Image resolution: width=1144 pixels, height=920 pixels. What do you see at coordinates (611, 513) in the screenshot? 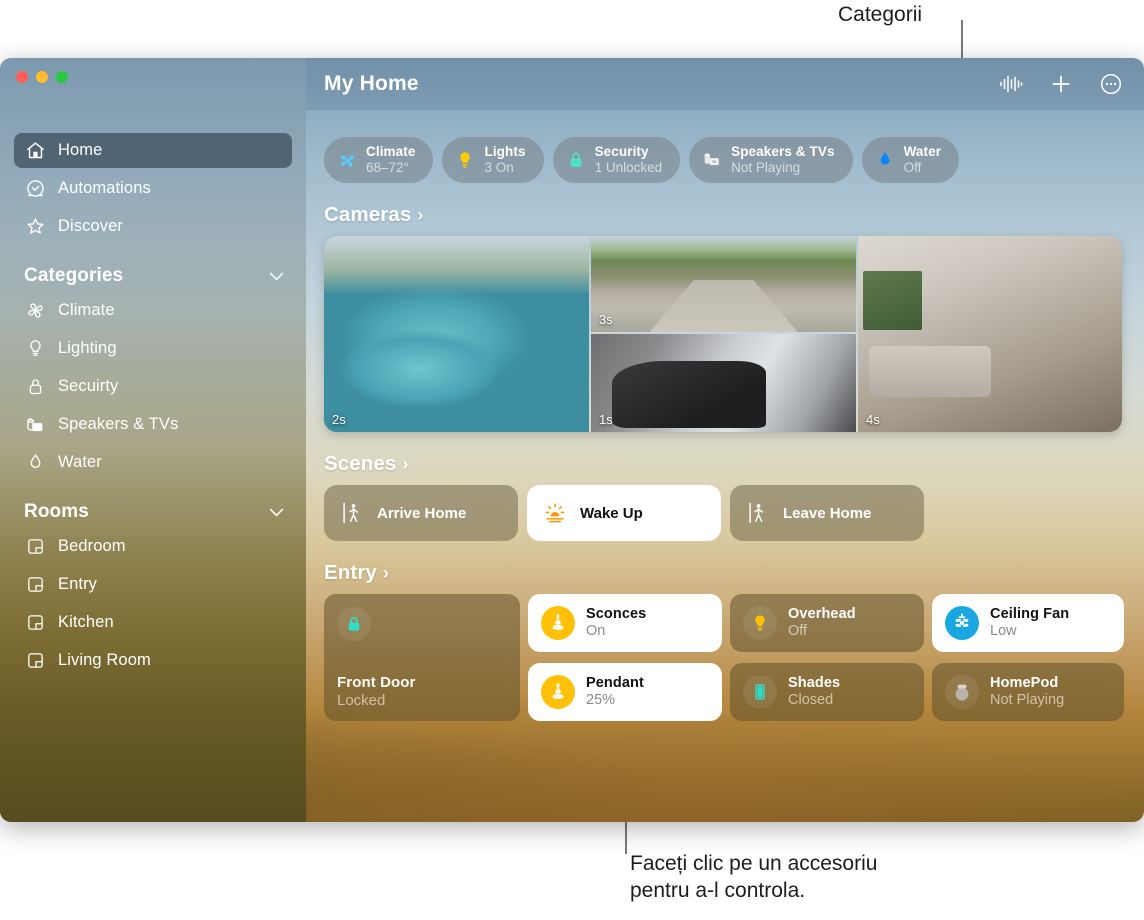
I see `scene-label: Wake Up` at bounding box center [611, 513].